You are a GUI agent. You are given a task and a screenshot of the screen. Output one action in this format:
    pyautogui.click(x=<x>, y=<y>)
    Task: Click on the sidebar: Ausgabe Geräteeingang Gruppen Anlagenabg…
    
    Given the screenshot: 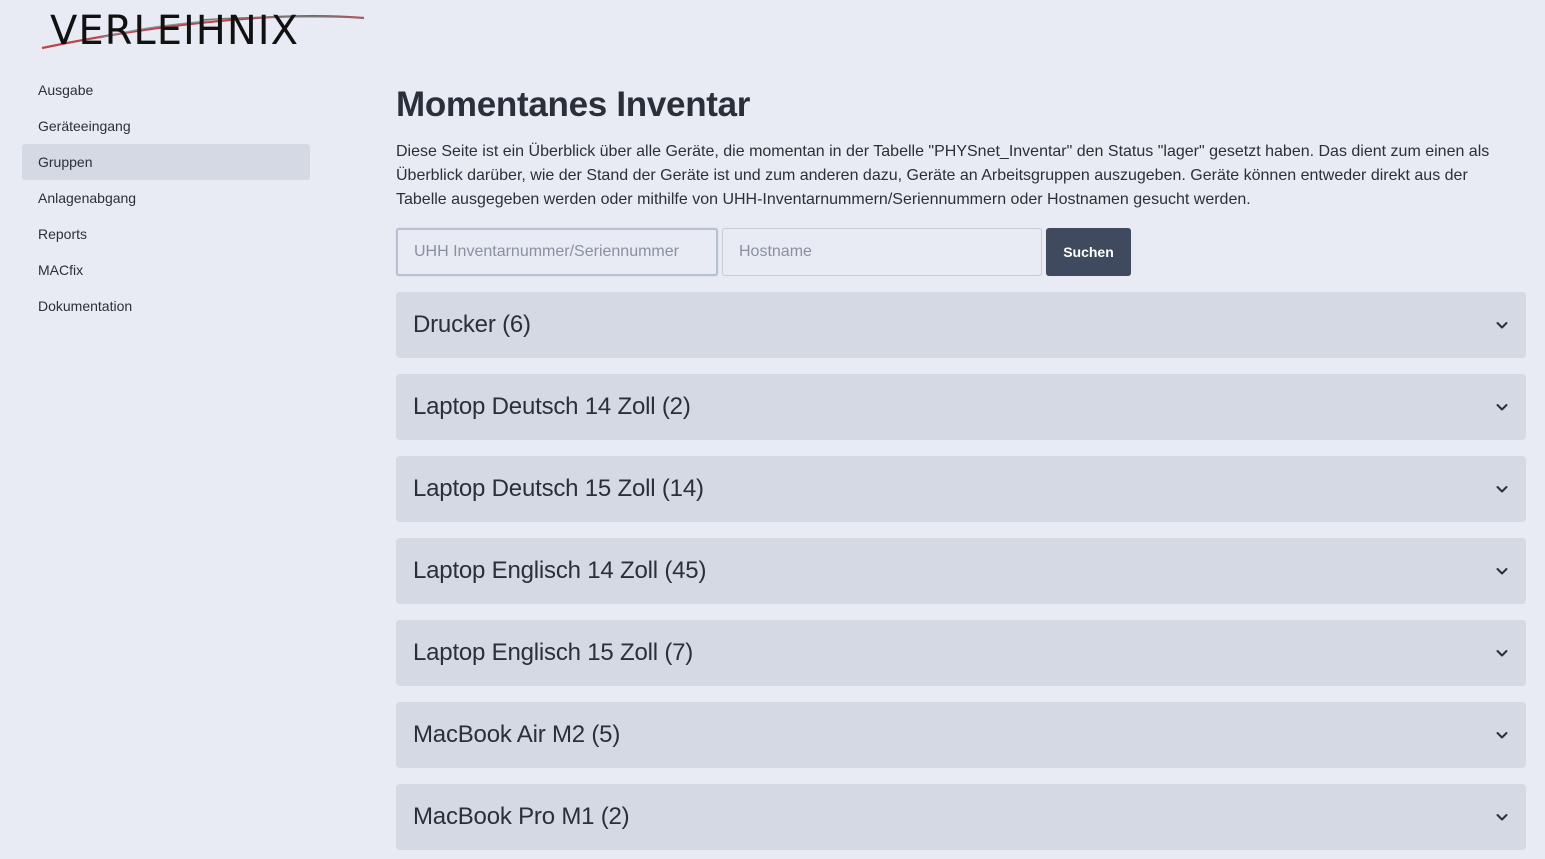 What is the action you would take?
    pyautogui.click(x=166, y=198)
    